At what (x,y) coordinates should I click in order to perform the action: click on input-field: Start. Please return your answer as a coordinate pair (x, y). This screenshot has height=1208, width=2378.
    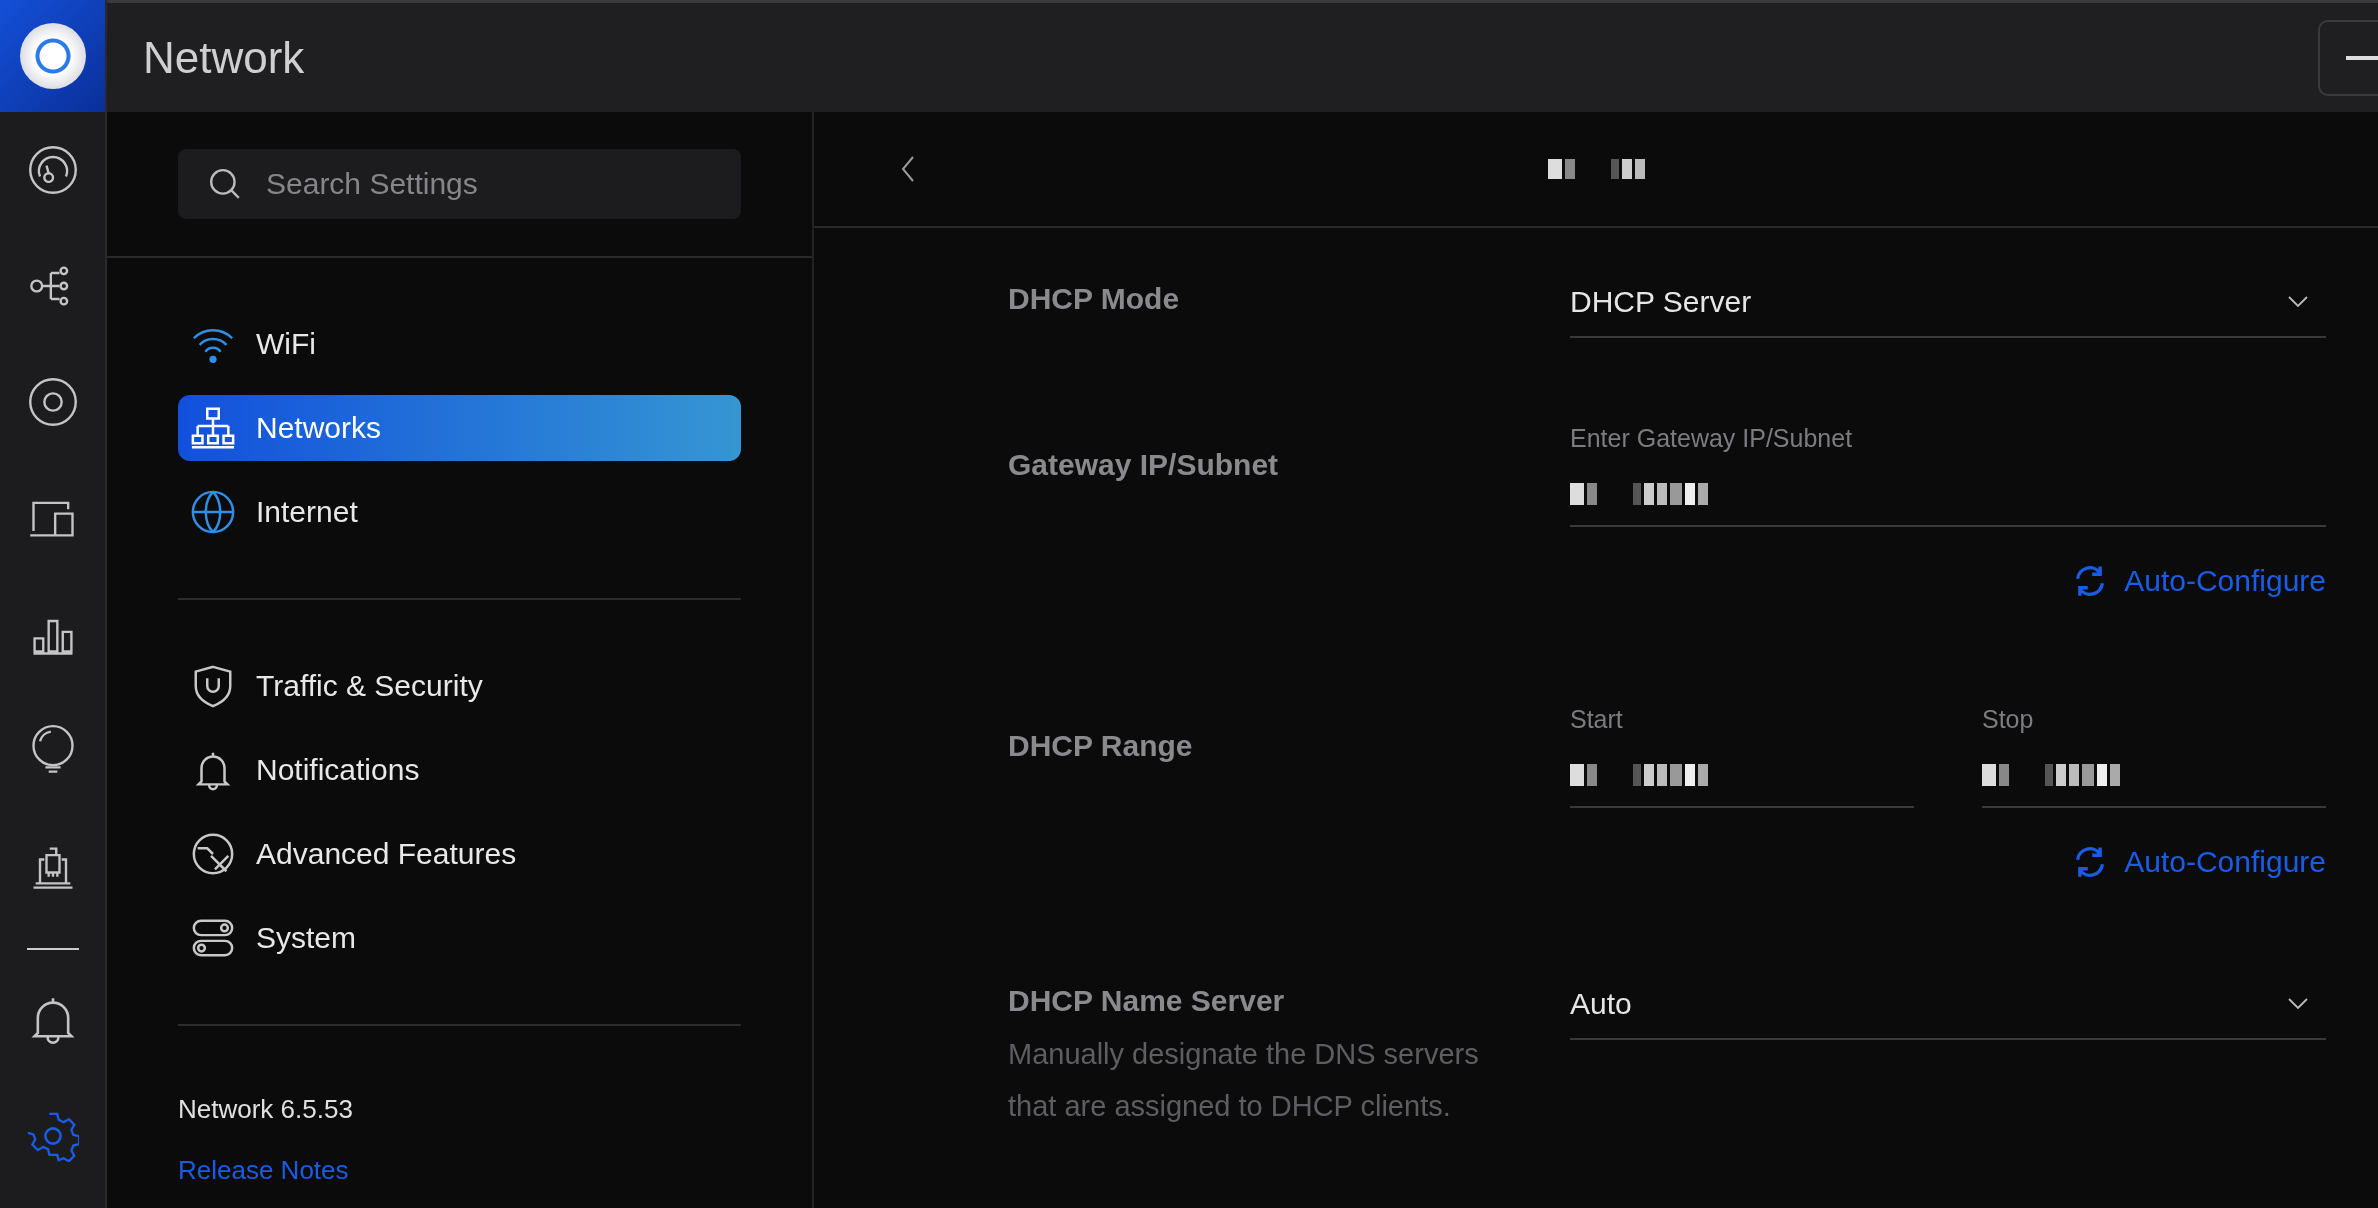
    Looking at the image, I should click on (1742, 756).